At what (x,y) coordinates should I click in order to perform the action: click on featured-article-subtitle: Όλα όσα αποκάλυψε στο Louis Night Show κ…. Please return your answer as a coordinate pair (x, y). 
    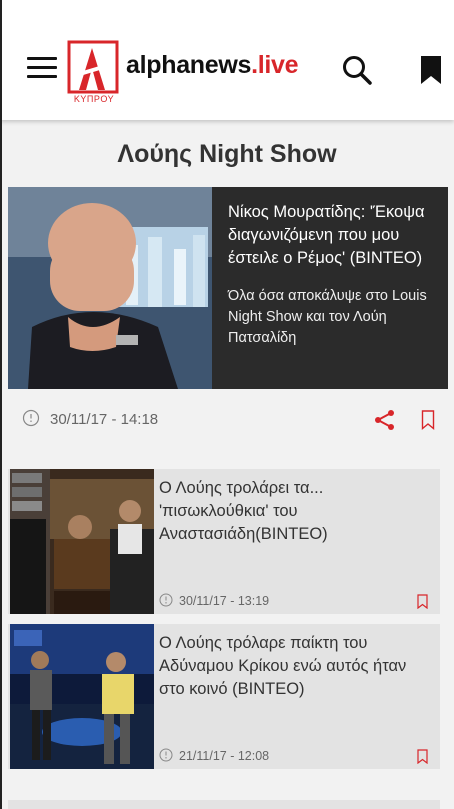
    Looking at the image, I should click on (327, 317).